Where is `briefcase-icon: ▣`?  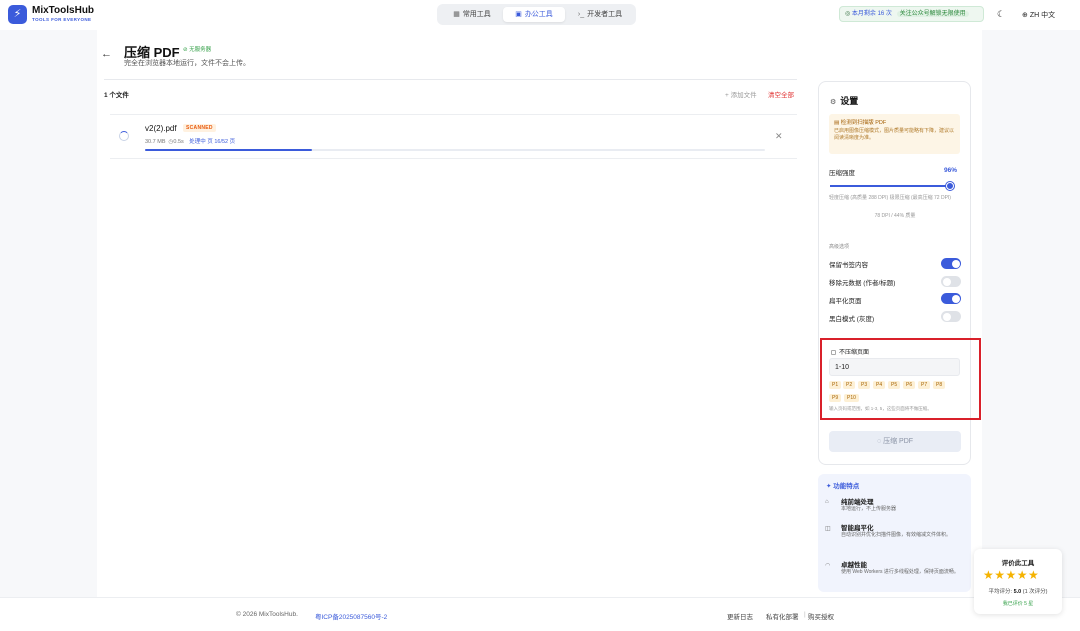
briefcase-icon: ▣ is located at coordinates (518, 14).